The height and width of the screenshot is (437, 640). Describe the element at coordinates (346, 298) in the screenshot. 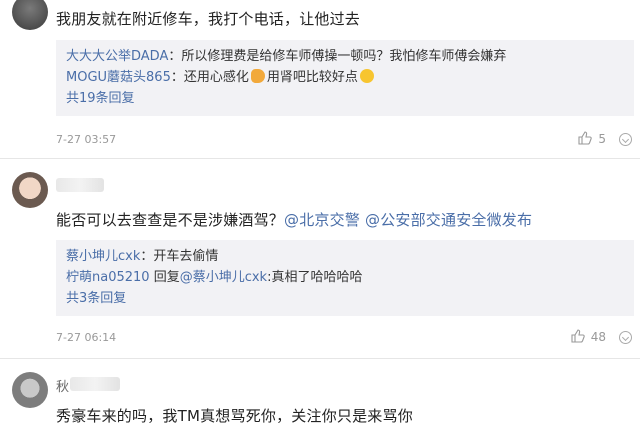

I see `view-more-replies-link: 共3条回复` at that location.